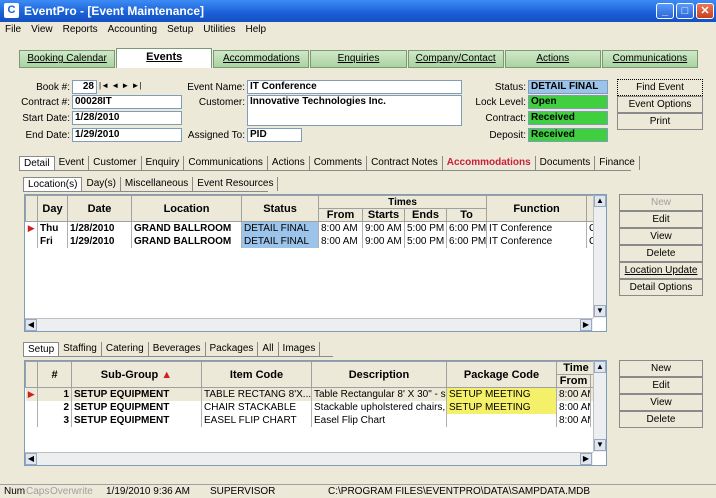 Image resolution: width=716 pixels, height=498 pixels. Describe the element at coordinates (599, 406) in the screenshot. I see `setup-vertical-scrollbar: ▲ ▼` at that location.